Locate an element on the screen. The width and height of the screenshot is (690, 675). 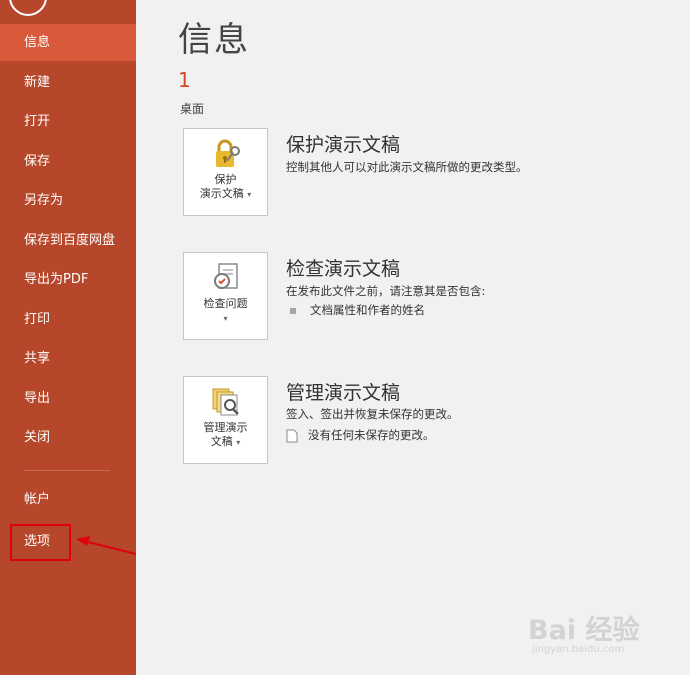
sidebar-item-close: 关闭 is located at coordinates (68, 437).